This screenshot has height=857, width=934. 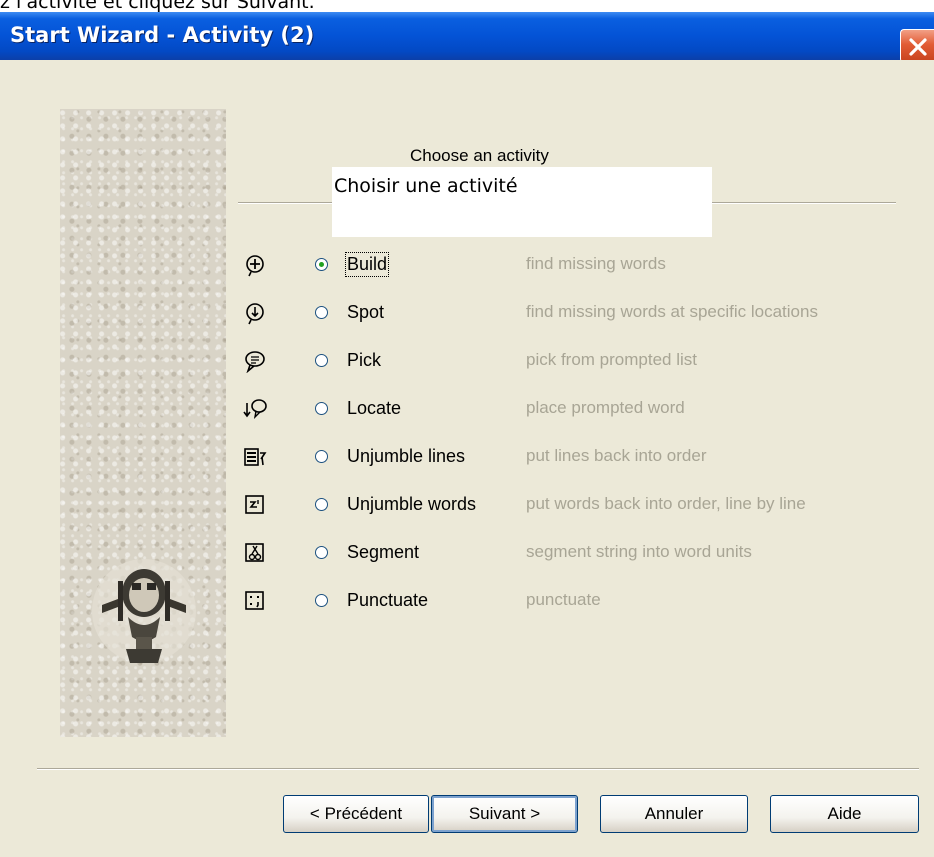 I want to click on build-icon, so click(x=255, y=266).